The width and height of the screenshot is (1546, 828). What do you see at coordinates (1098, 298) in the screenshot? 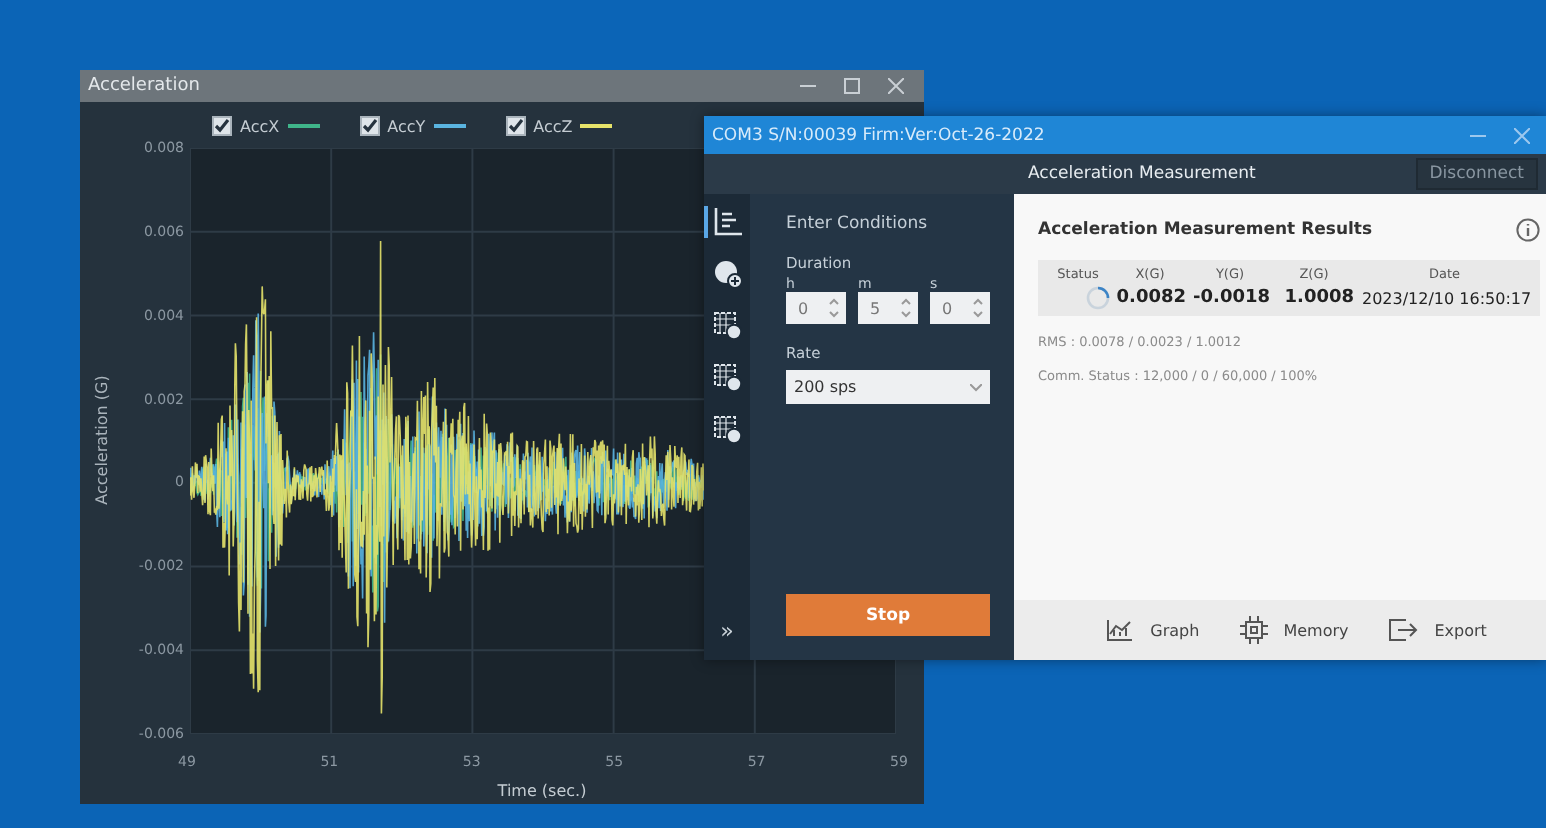
I see `spinner-icon` at bounding box center [1098, 298].